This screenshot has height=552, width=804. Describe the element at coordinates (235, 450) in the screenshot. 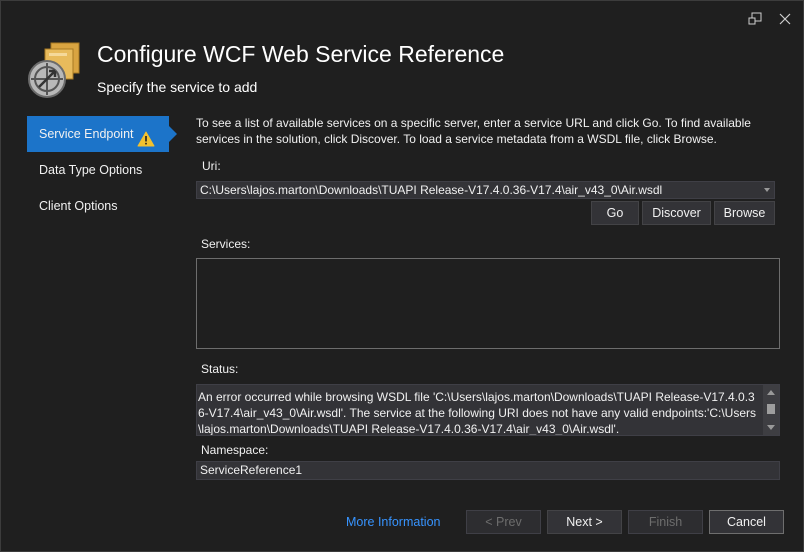

I see `namespace-label: Namespace:` at that location.